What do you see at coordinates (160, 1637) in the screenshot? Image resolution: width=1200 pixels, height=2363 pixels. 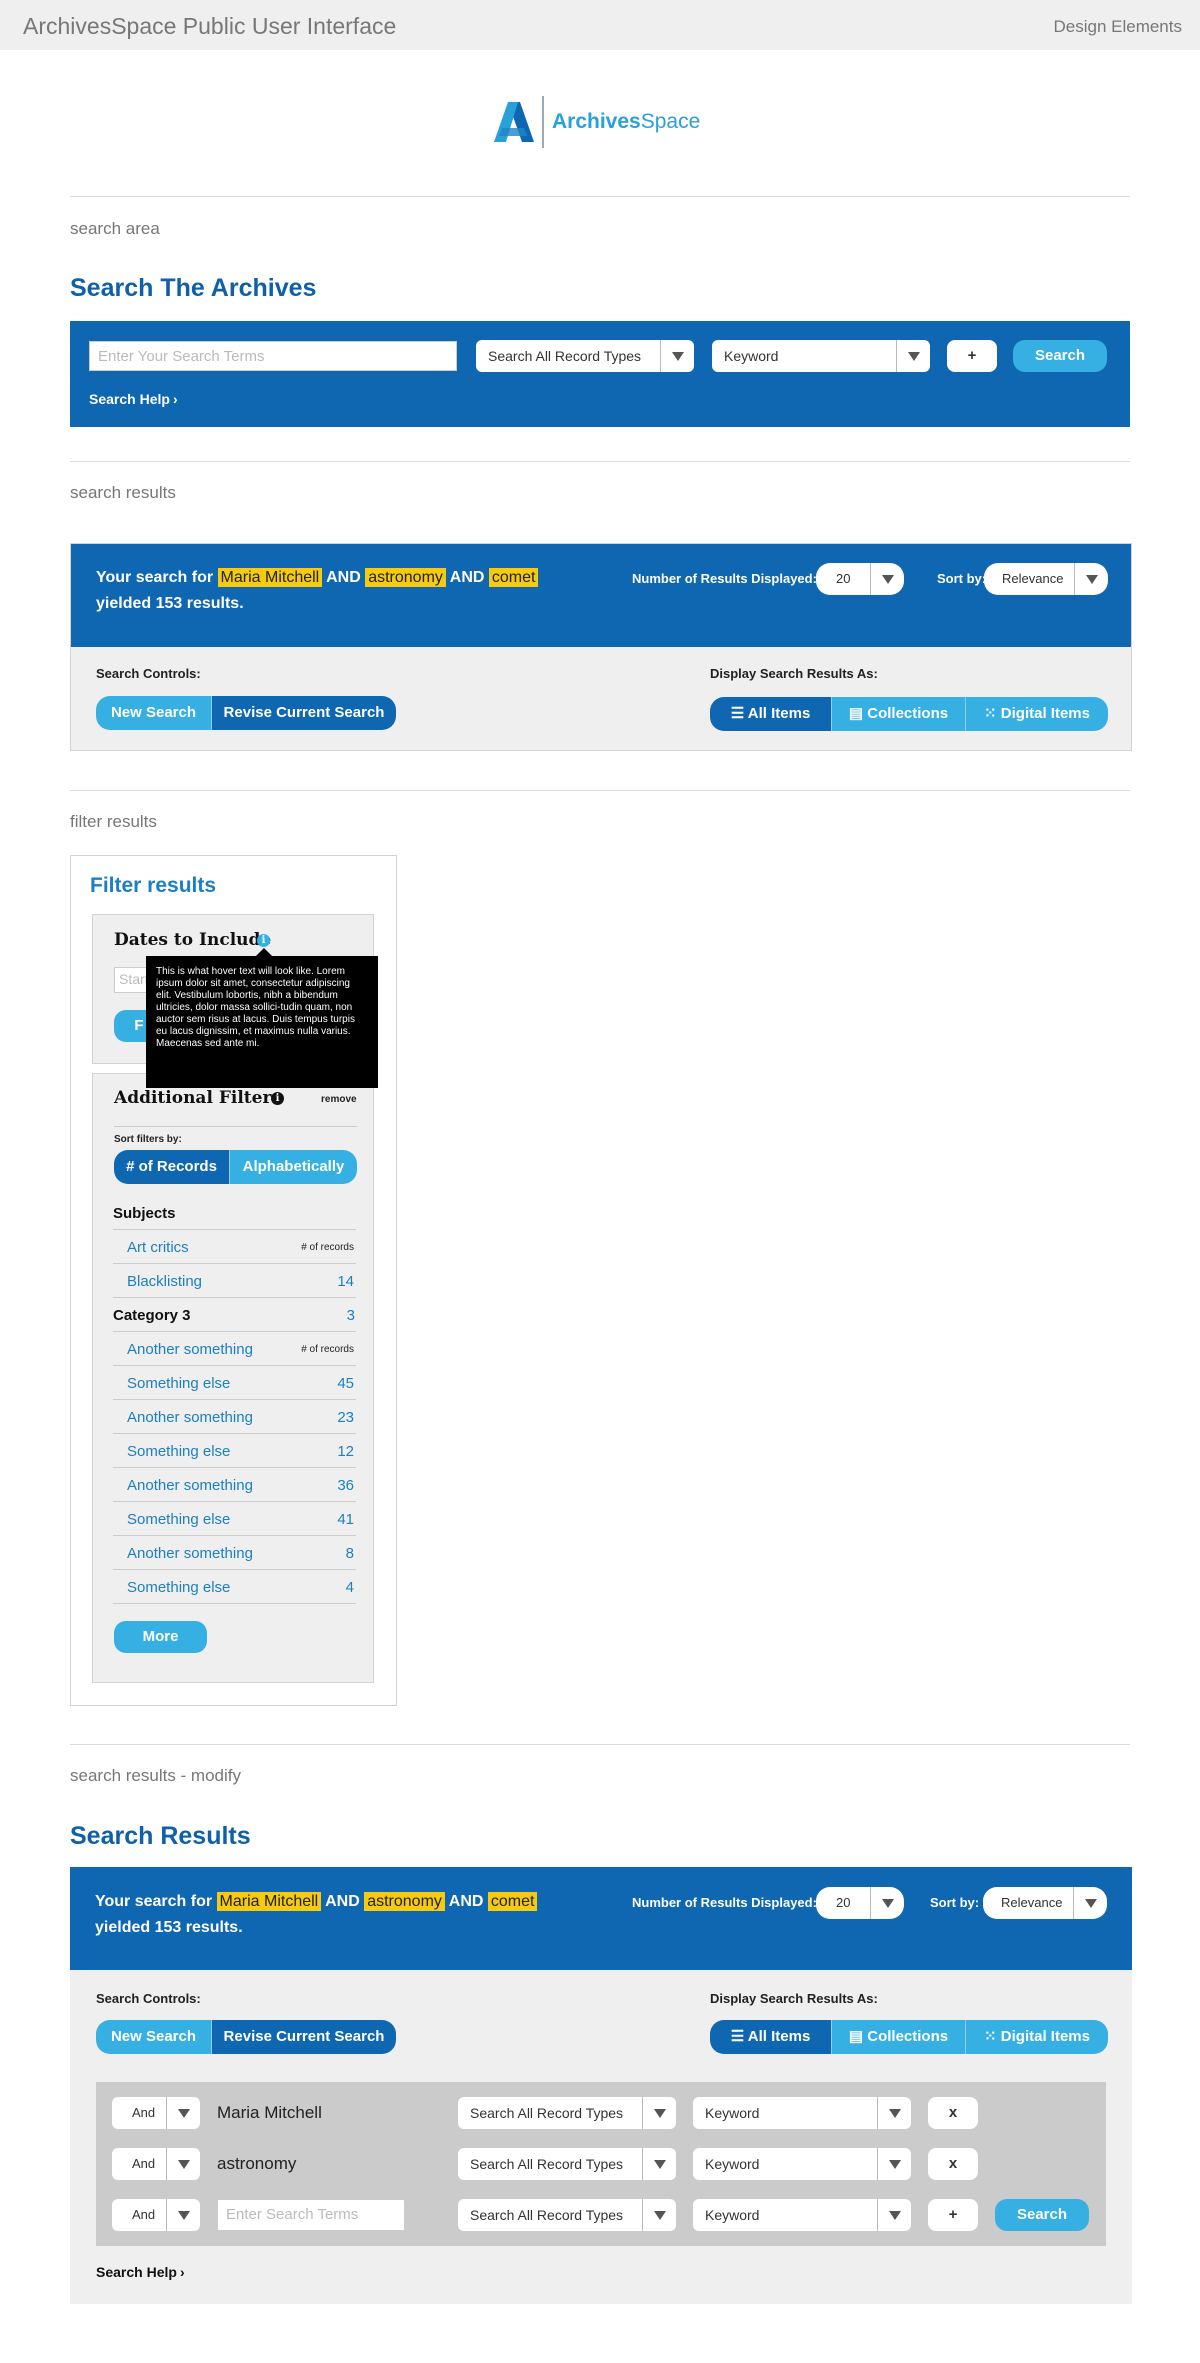 I see `more-filters-button: More` at bounding box center [160, 1637].